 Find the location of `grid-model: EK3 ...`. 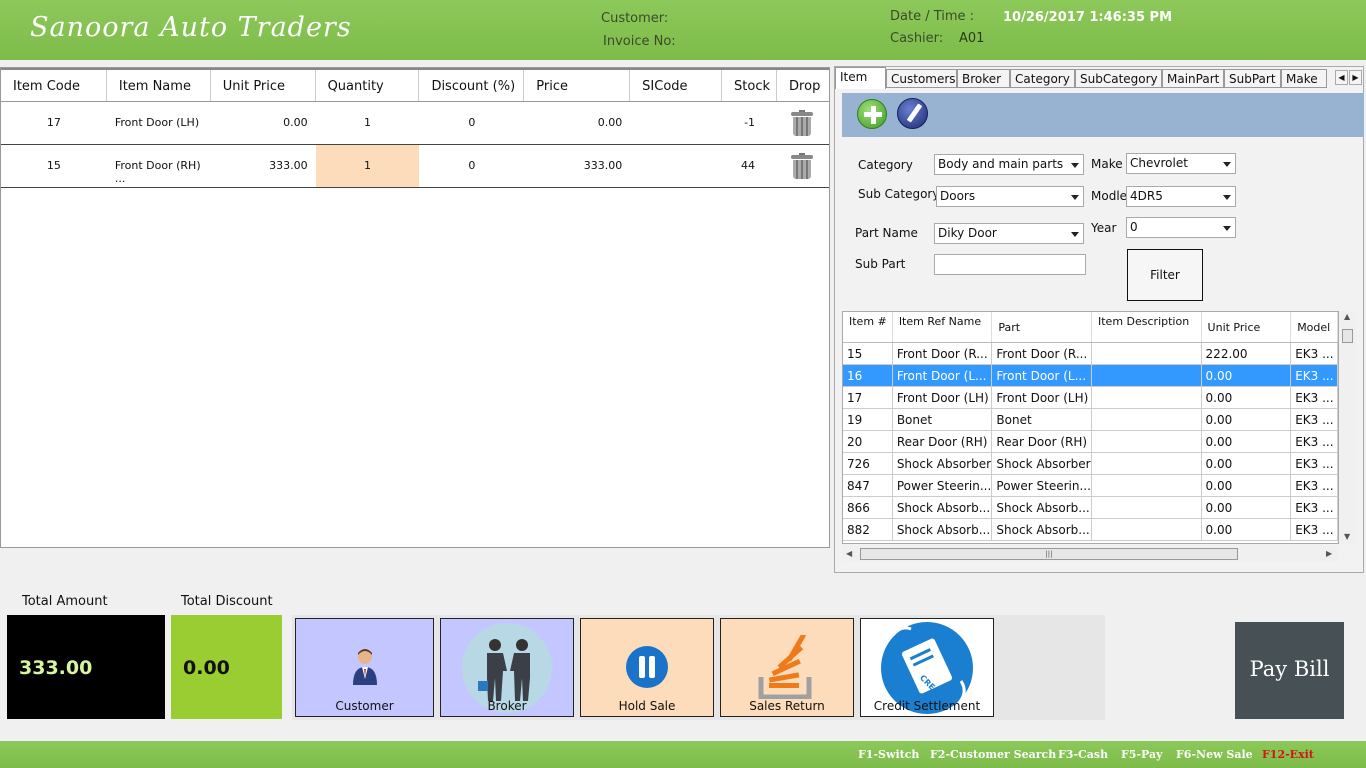

grid-model: EK3 ... is located at coordinates (1314, 441).